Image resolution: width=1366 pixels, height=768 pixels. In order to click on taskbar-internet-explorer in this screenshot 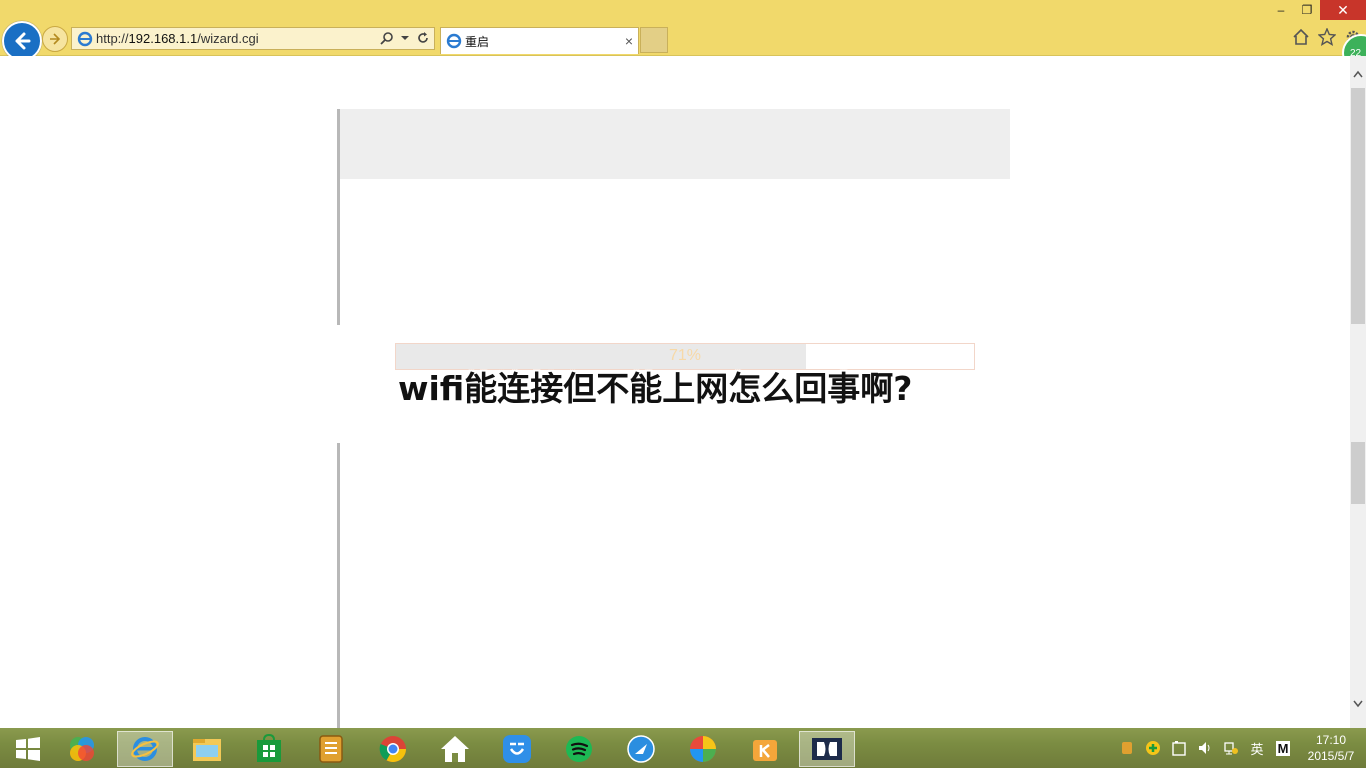, I will do `click(145, 749)`.